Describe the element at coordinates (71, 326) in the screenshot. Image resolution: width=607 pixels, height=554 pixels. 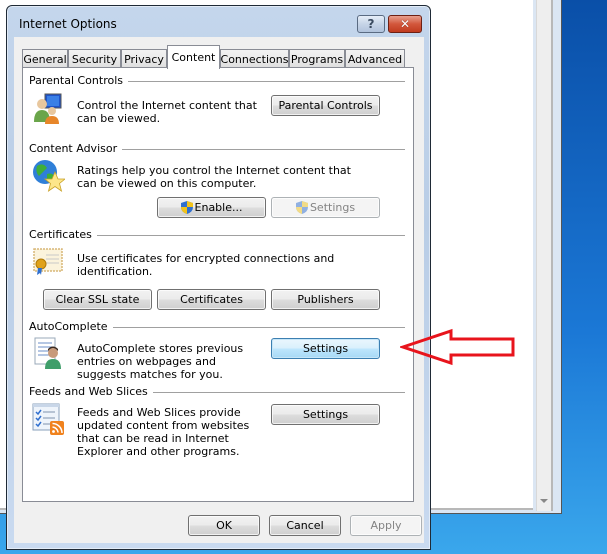
I see `autocomplete-heading: AutoComplete` at that location.